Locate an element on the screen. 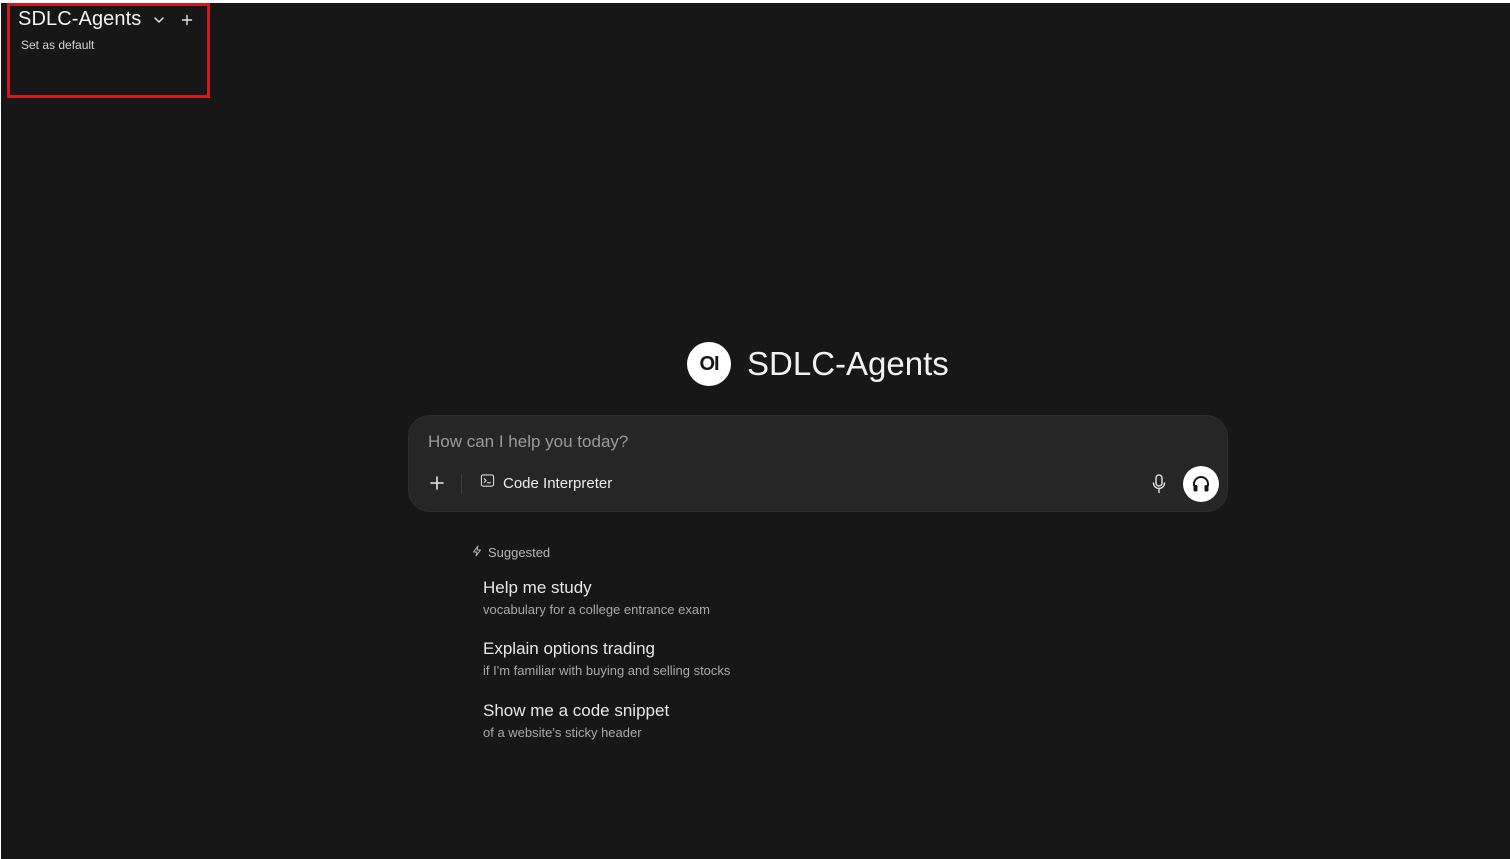 This screenshot has width=1510, height=859. plus-icon is located at coordinates (437, 483).